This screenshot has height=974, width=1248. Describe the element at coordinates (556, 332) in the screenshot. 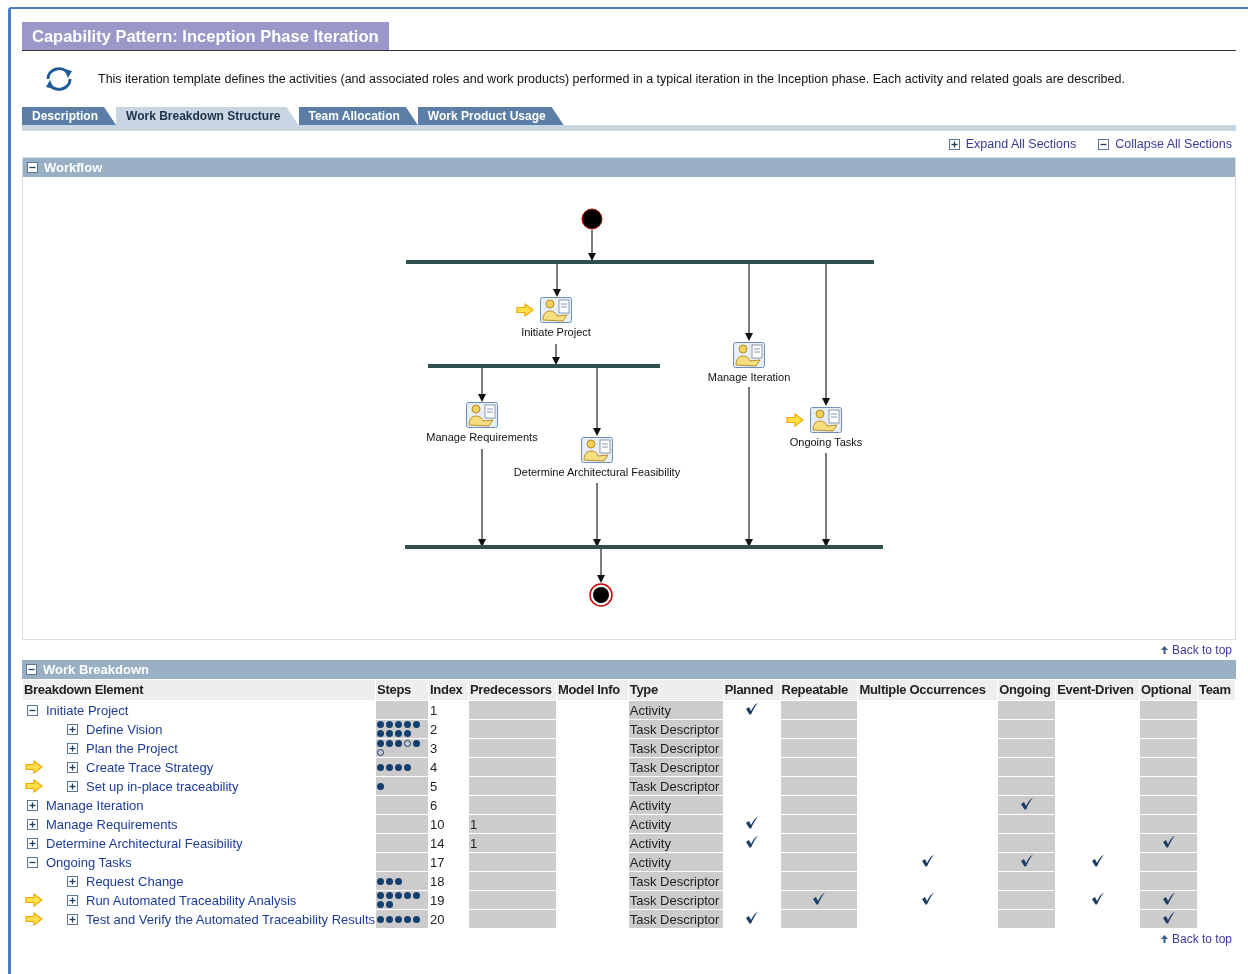

I see `node-label: Initiate Project` at that location.